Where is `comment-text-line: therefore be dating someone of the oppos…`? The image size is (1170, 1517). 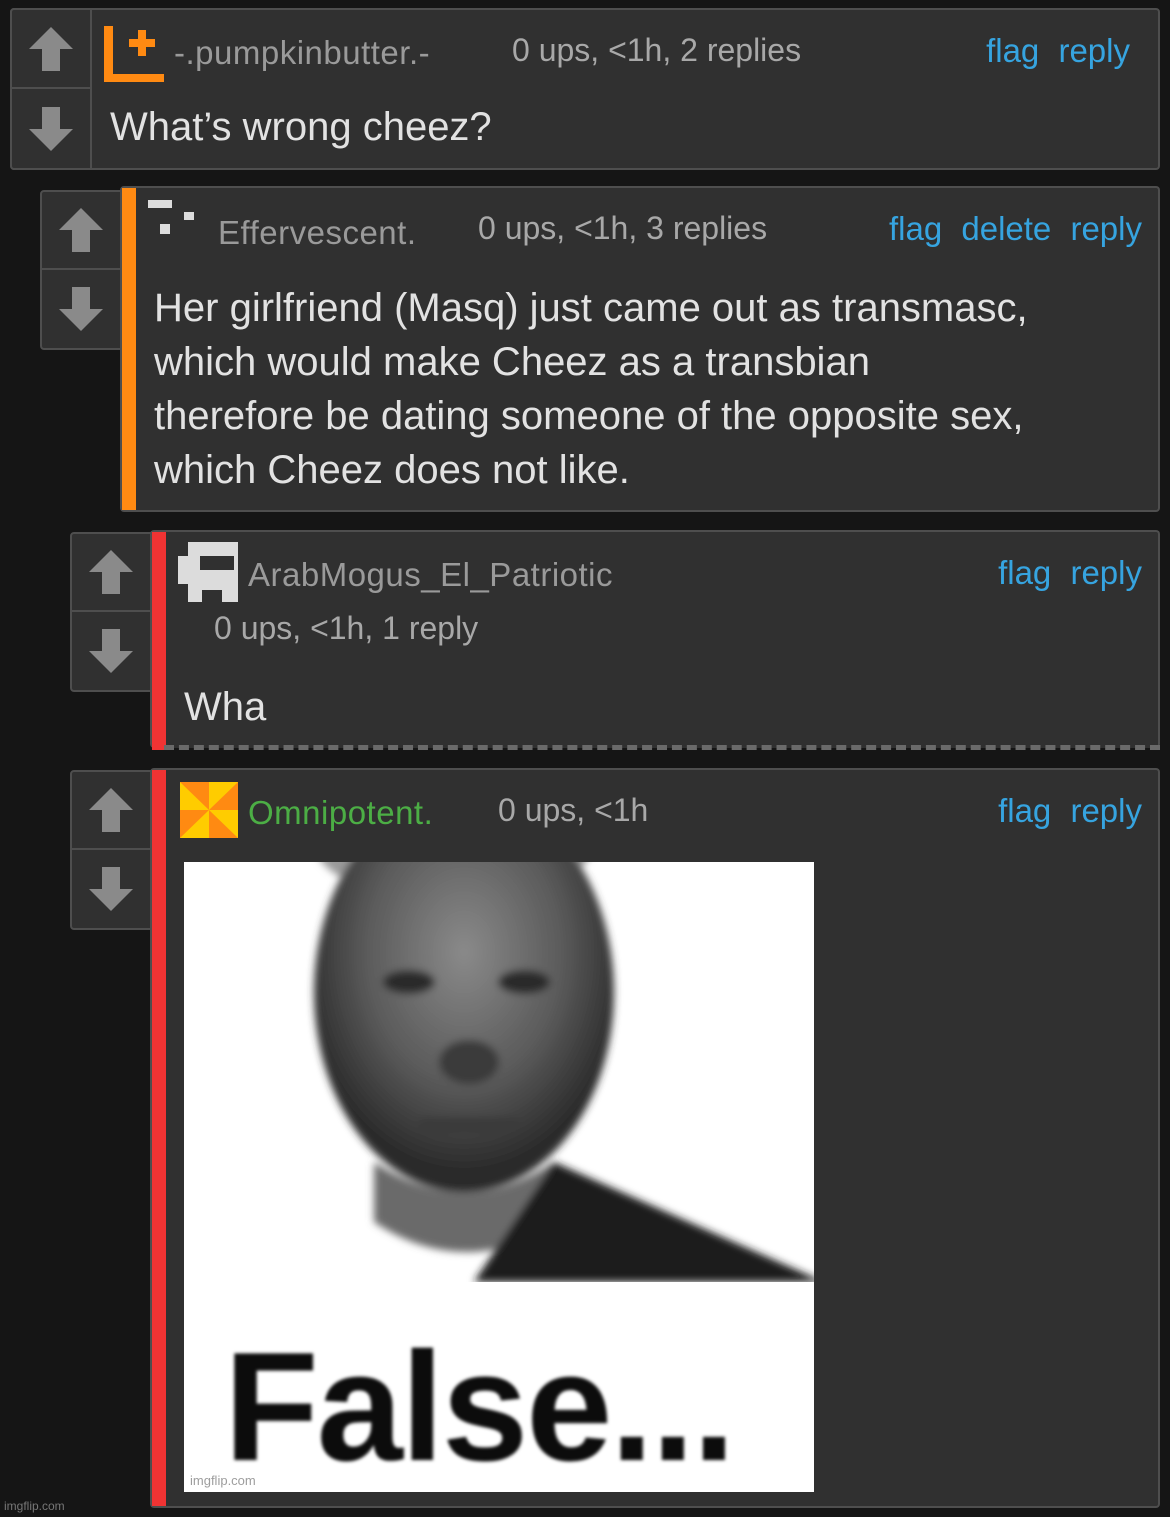
comment-text-line: therefore be dating someone of the oppos… is located at coordinates (589, 416).